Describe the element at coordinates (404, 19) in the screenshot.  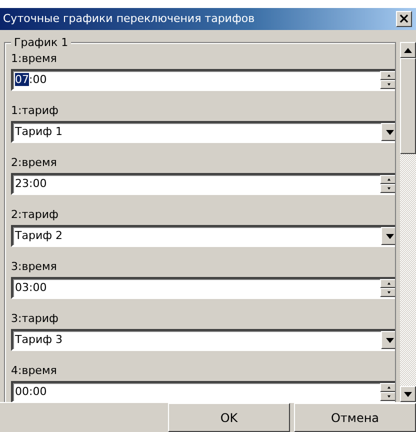
I see `close-button: ×` at that location.